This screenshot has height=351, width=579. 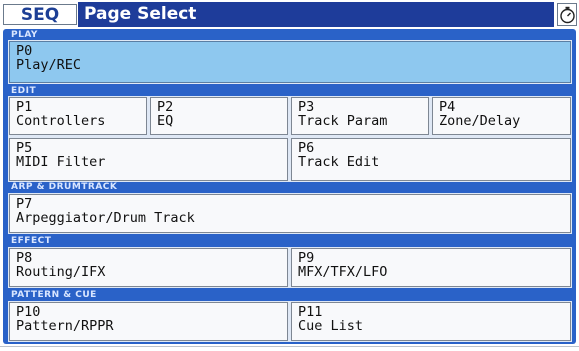 What do you see at coordinates (289, 346) in the screenshot?
I see `divider` at bounding box center [289, 346].